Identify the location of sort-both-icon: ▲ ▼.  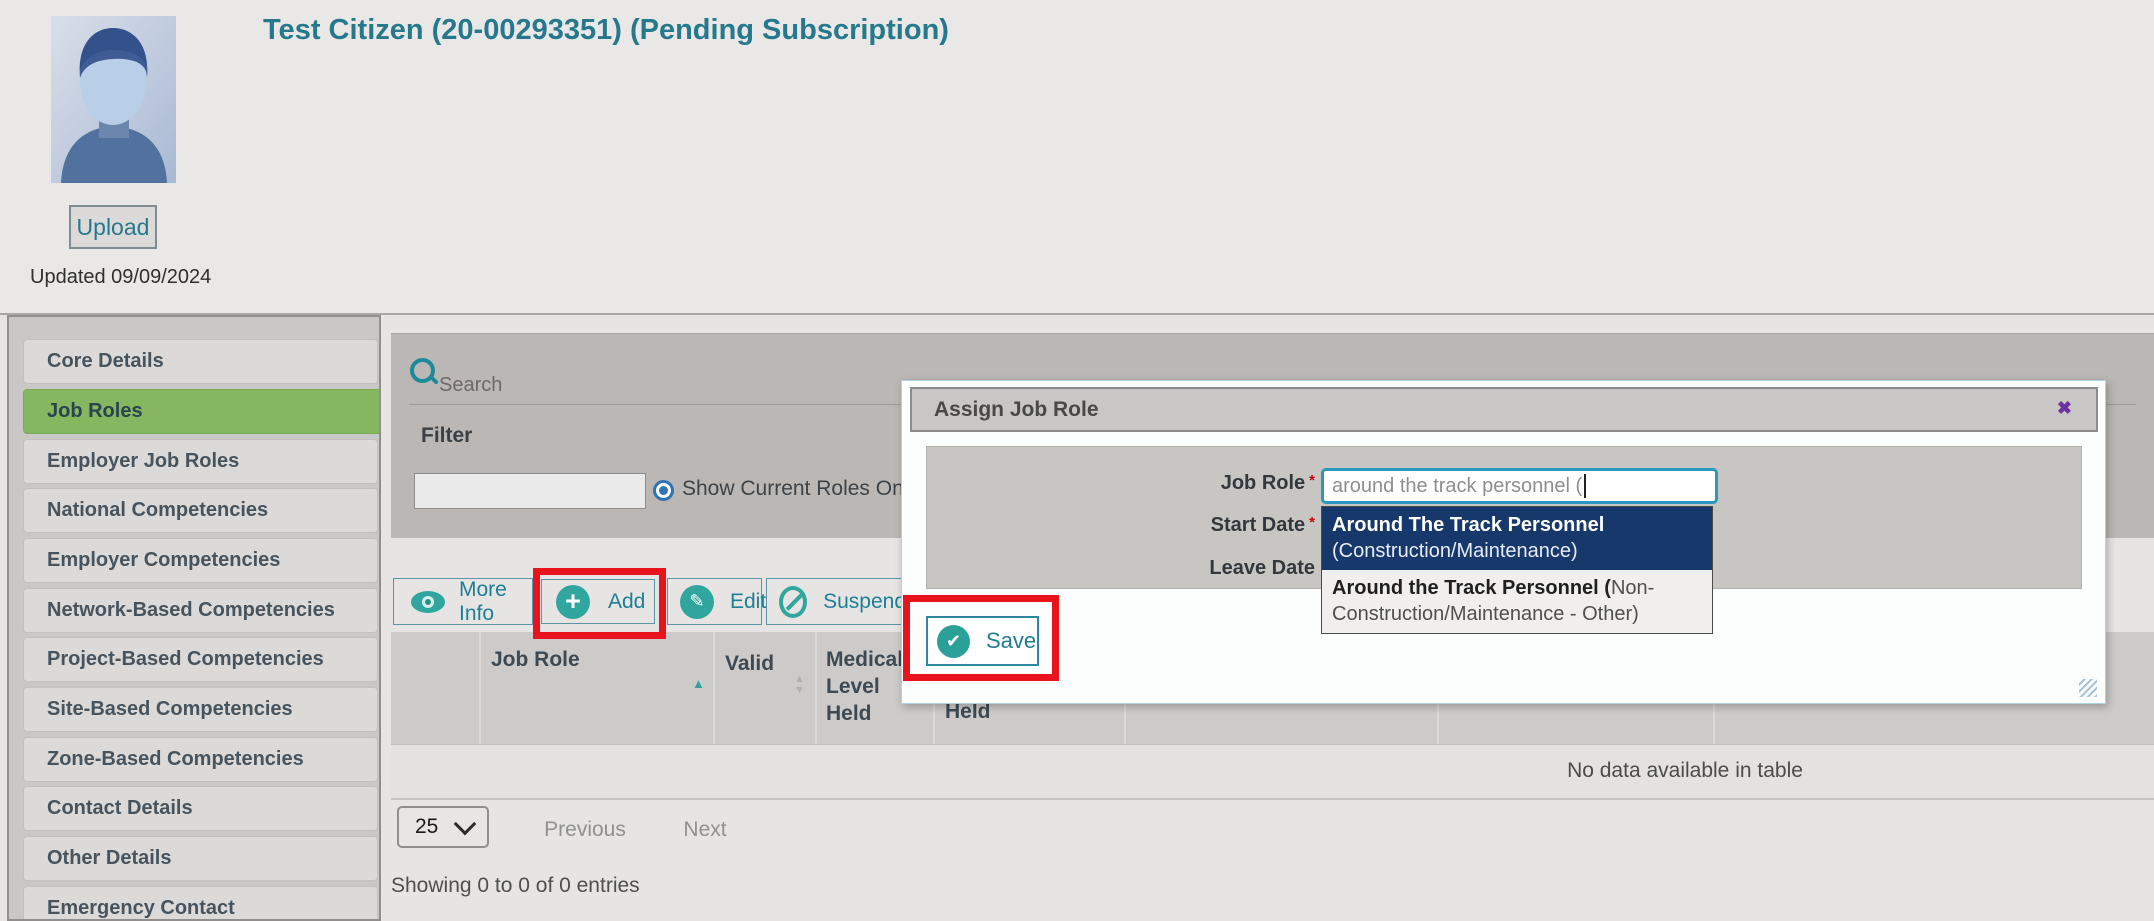
(799, 685).